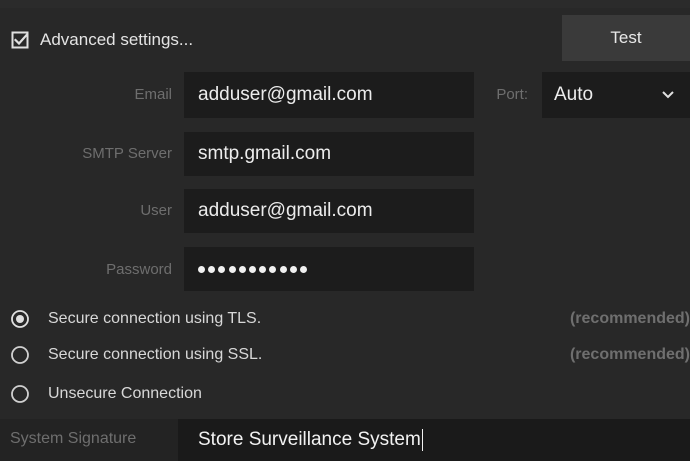 The image size is (690, 461). What do you see at coordinates (329, 95) in the screenshot?
I see `email-field: adduser@gmail.com` at bounding box center [329, 95].